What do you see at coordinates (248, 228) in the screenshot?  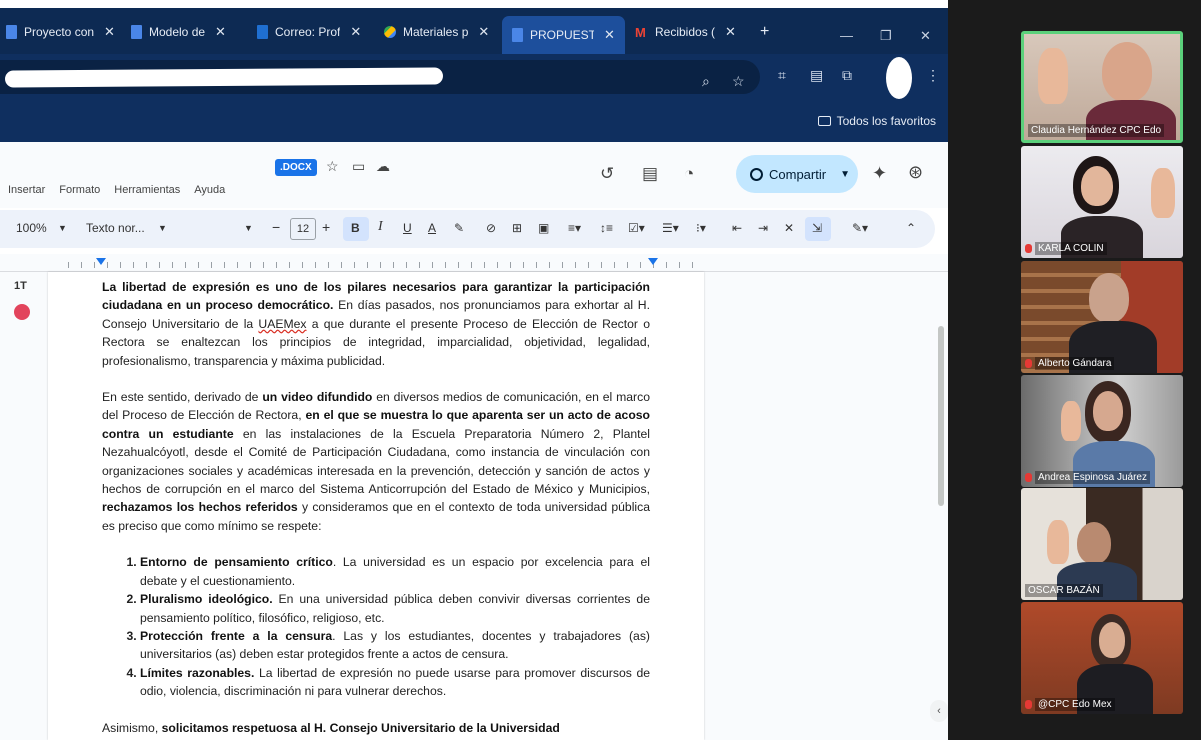 I see `font-chevron-icon: ▼` at bounding box center [248, 228].